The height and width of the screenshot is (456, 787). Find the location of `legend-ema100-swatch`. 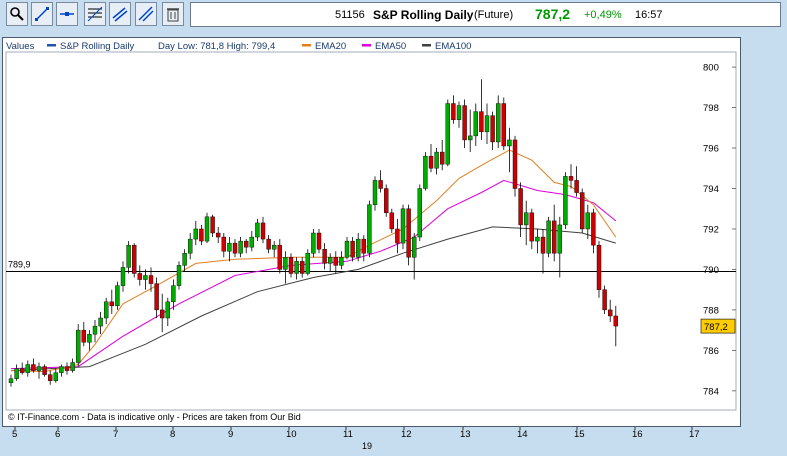

legend-ema100-swatch is located at coordinates (426, 45).